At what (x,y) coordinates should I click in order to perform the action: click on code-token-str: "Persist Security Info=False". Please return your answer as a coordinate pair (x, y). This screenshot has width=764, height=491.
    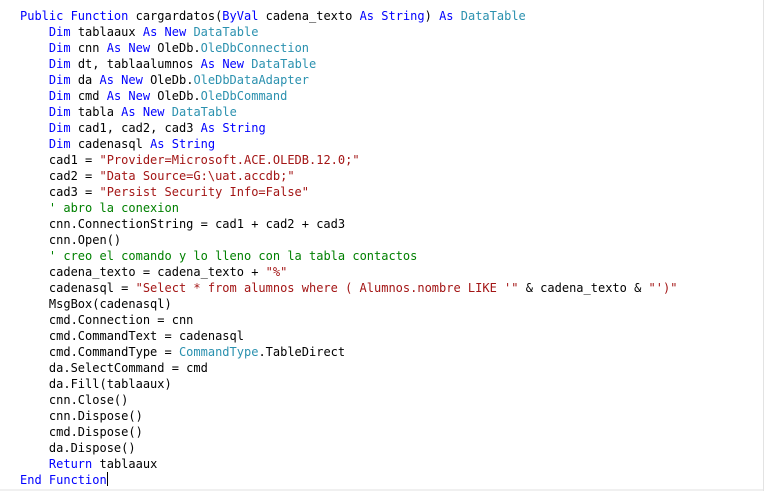
    Looking at the image, I should click on (204, 192).